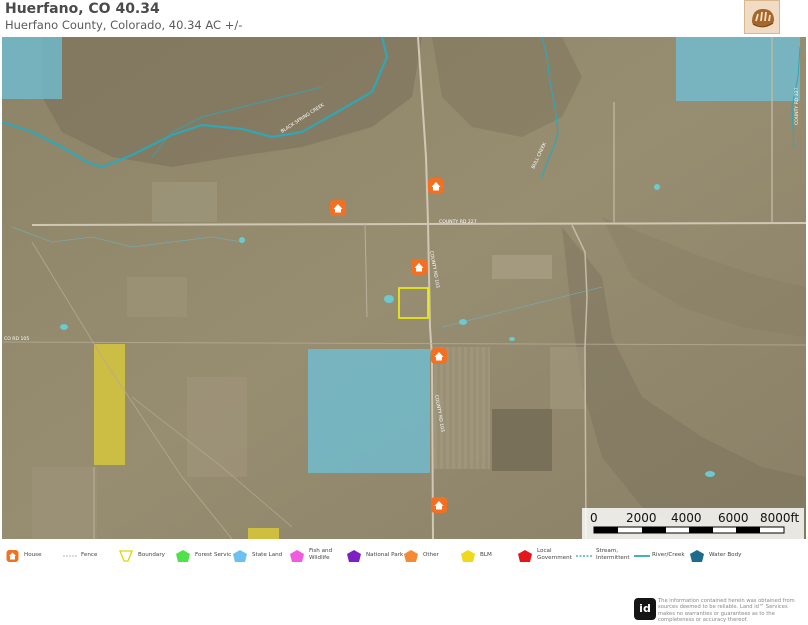 Image resolution: width=808 pixels, height=625 pixels. Describe the element at coordinates (468, 554) in the screenshot. I see `blm-icon` at that location.